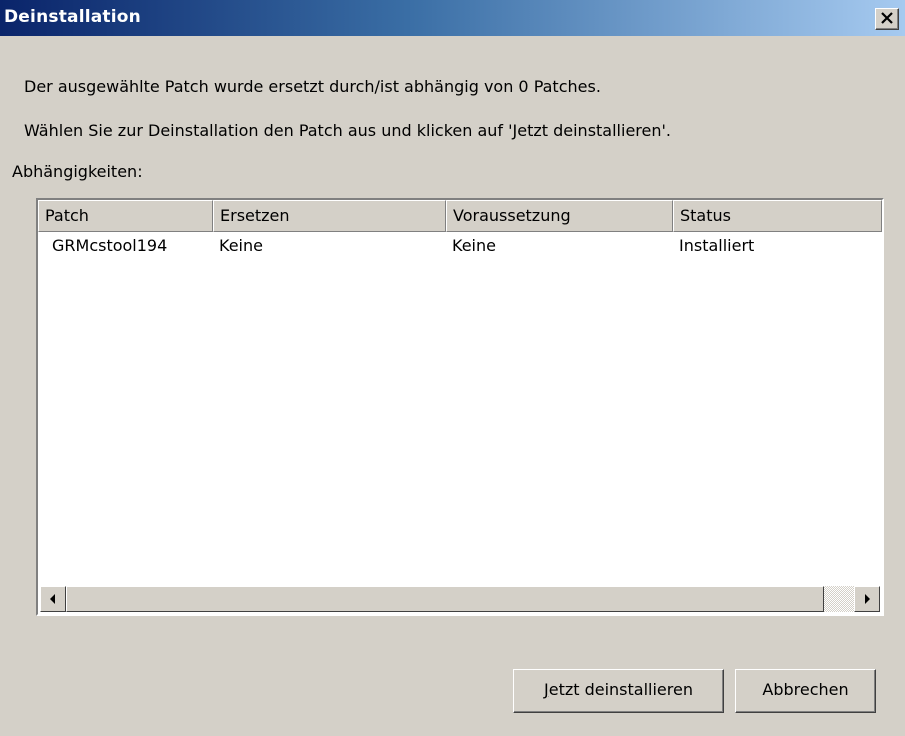  I want to click on close-icon, so click(887, 18).